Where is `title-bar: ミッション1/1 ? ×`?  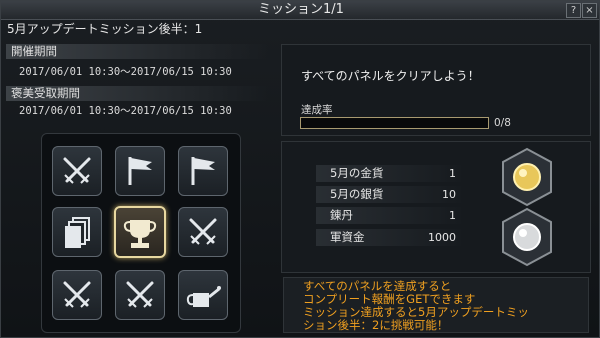 title-bar: ミッション1/1 ? × is located at coordinates (300, 10).